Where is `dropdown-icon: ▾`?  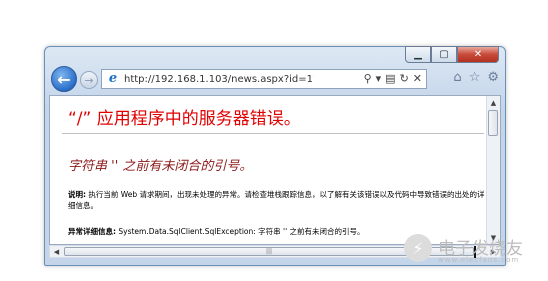
dropdown-icon: ▾ is located at coordinates (379, 78).